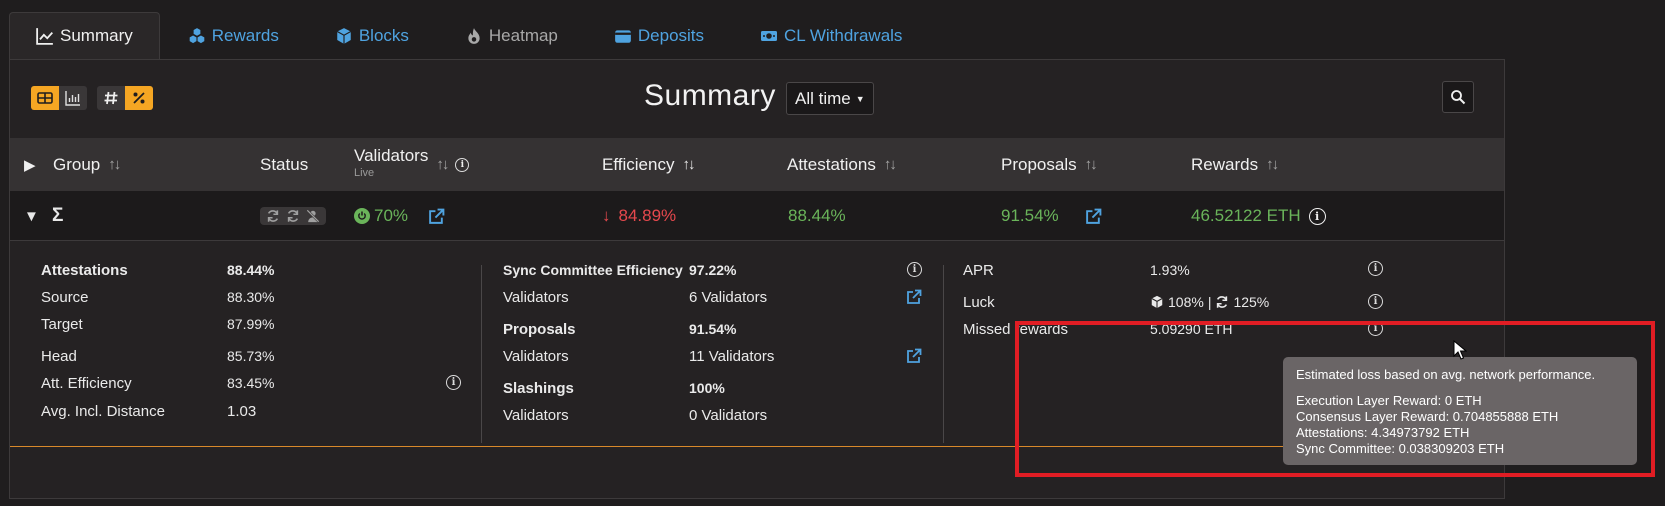  What do you see at coordinates (44, 36) in the screenshot?
I see `chart-line-icon` at bounding box center [44, 36].